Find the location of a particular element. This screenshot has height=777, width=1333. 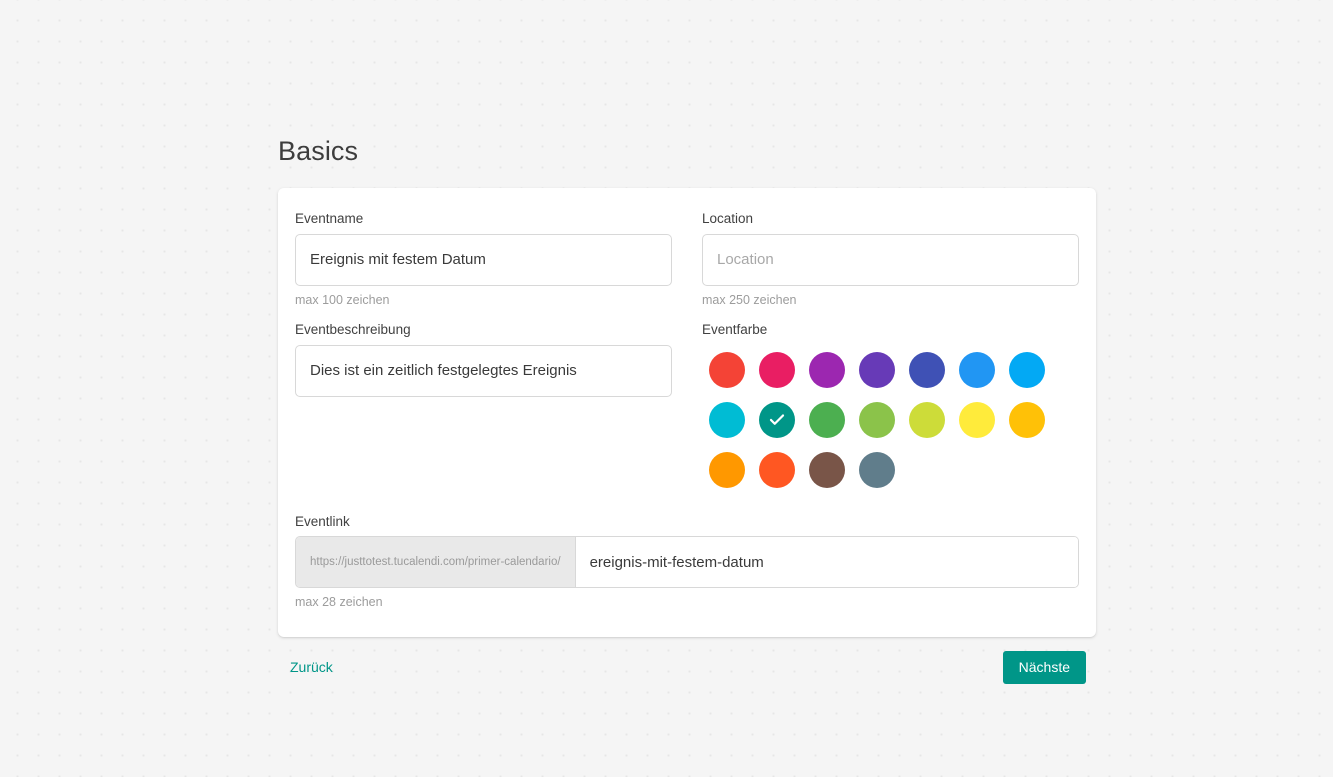

swatch-cell-deep-purple is located at coordinates (877, 370).